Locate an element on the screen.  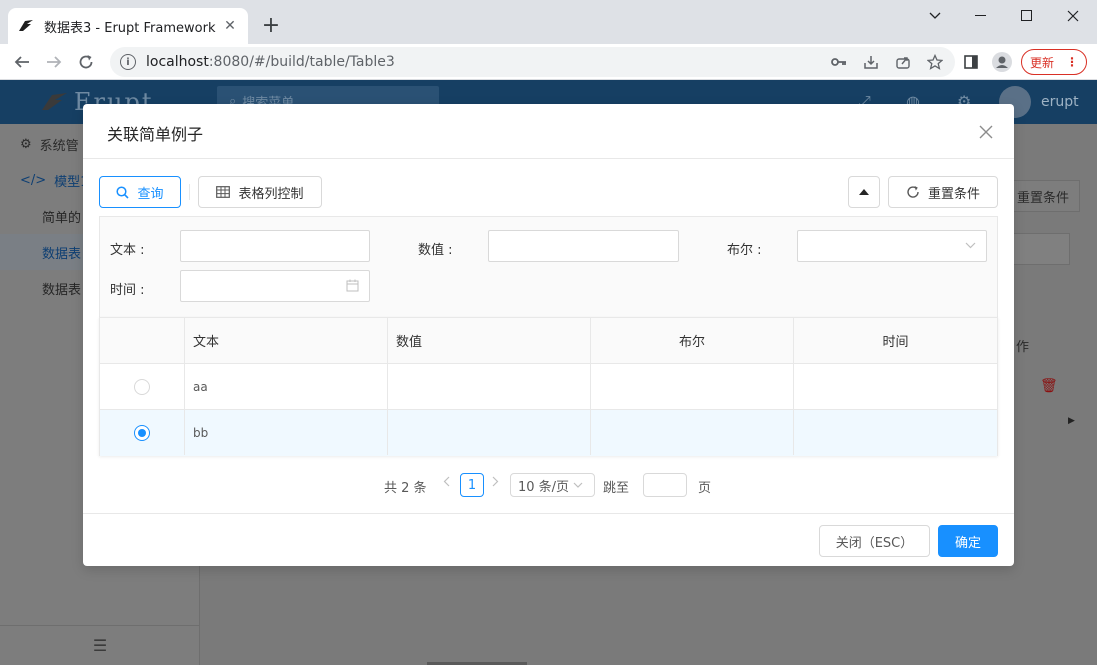
time-picker-input is located at coordinates (275, 286).